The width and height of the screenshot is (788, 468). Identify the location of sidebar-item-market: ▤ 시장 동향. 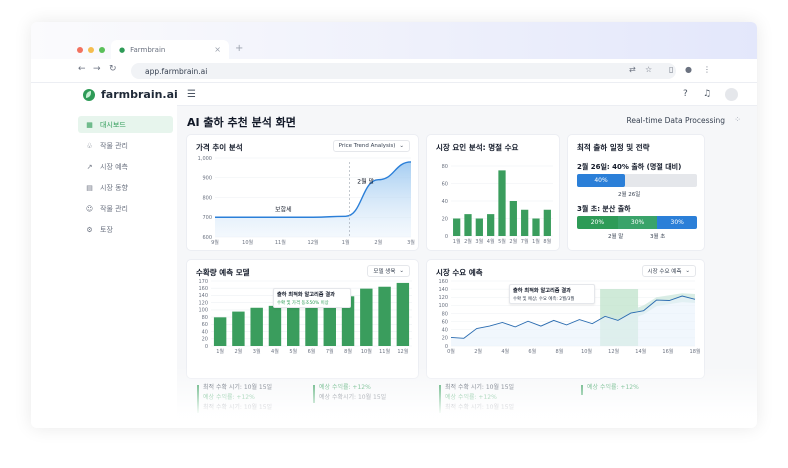
(125, 187).